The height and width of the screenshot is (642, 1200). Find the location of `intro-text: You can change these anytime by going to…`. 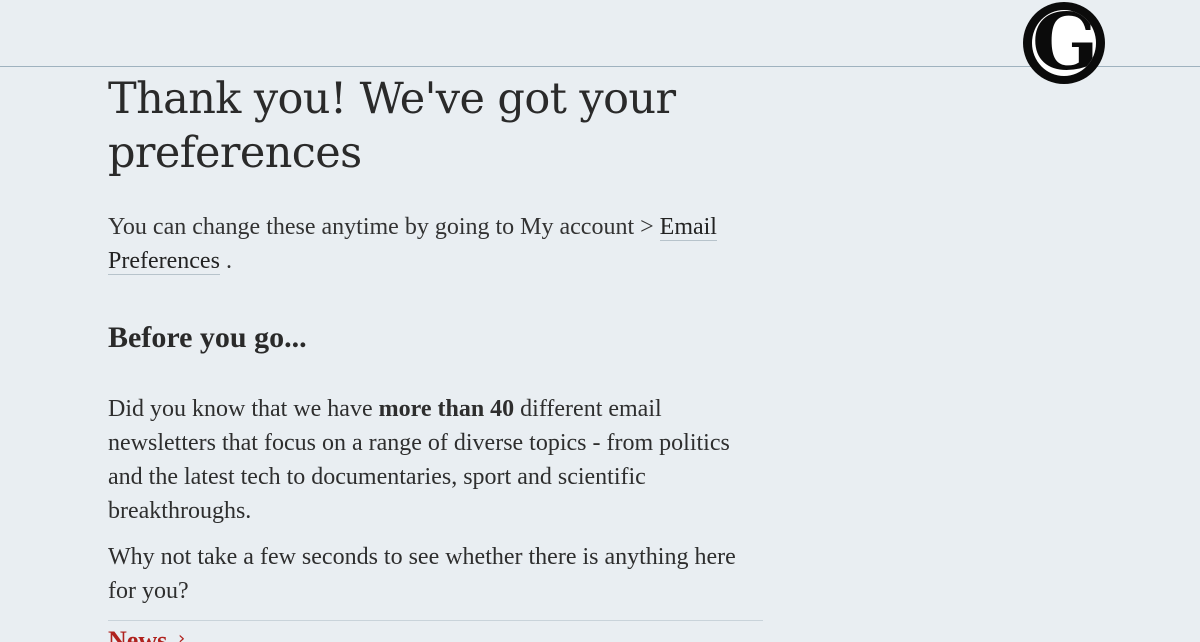

intro-text: You can change these anytime by going to… is located at coordinates (438, 244).